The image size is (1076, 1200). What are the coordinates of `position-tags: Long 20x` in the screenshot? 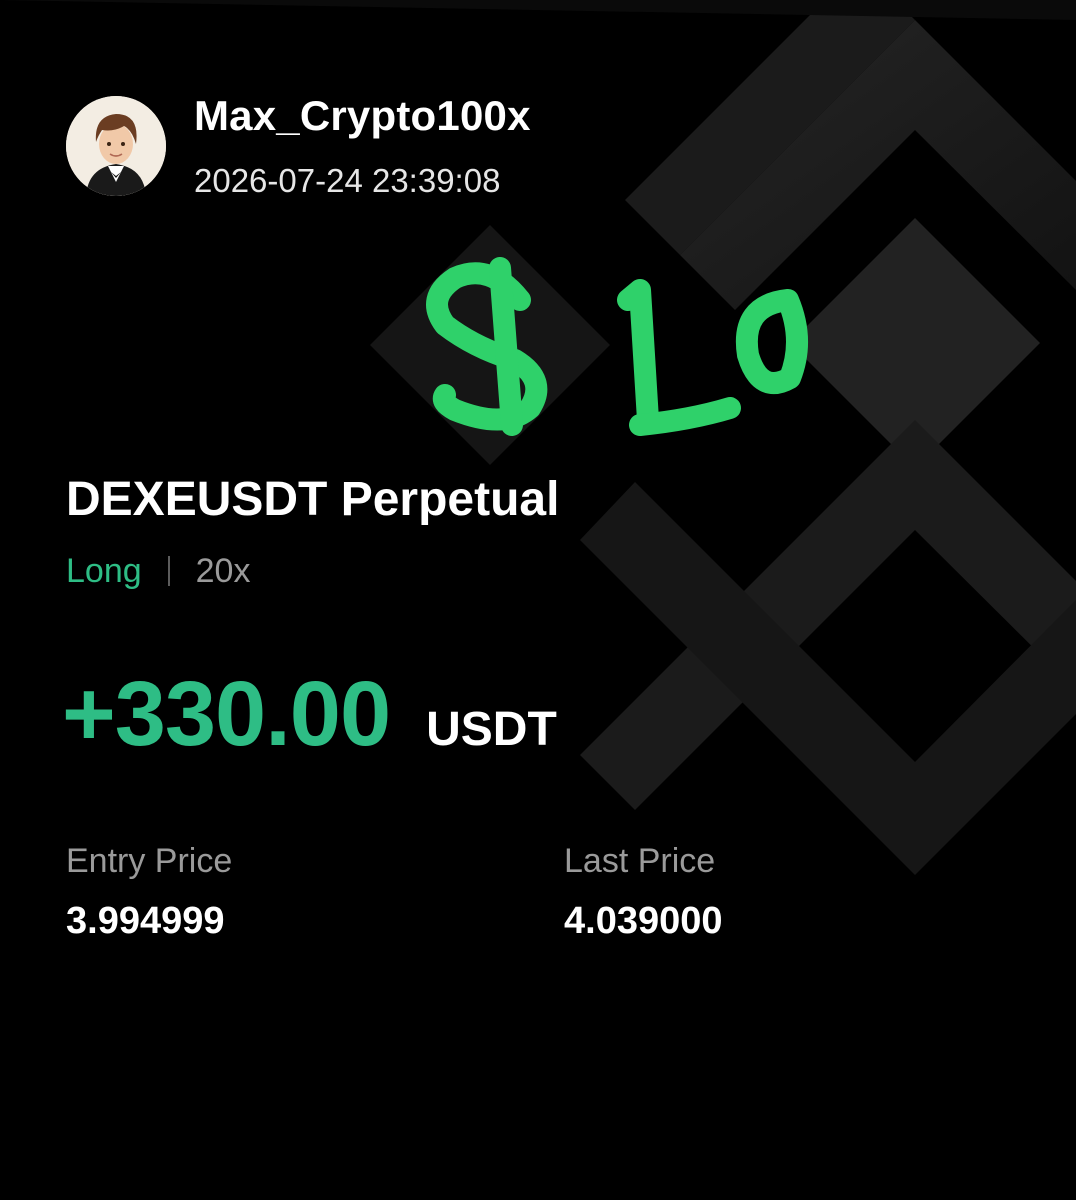 It's located at (158, 571).